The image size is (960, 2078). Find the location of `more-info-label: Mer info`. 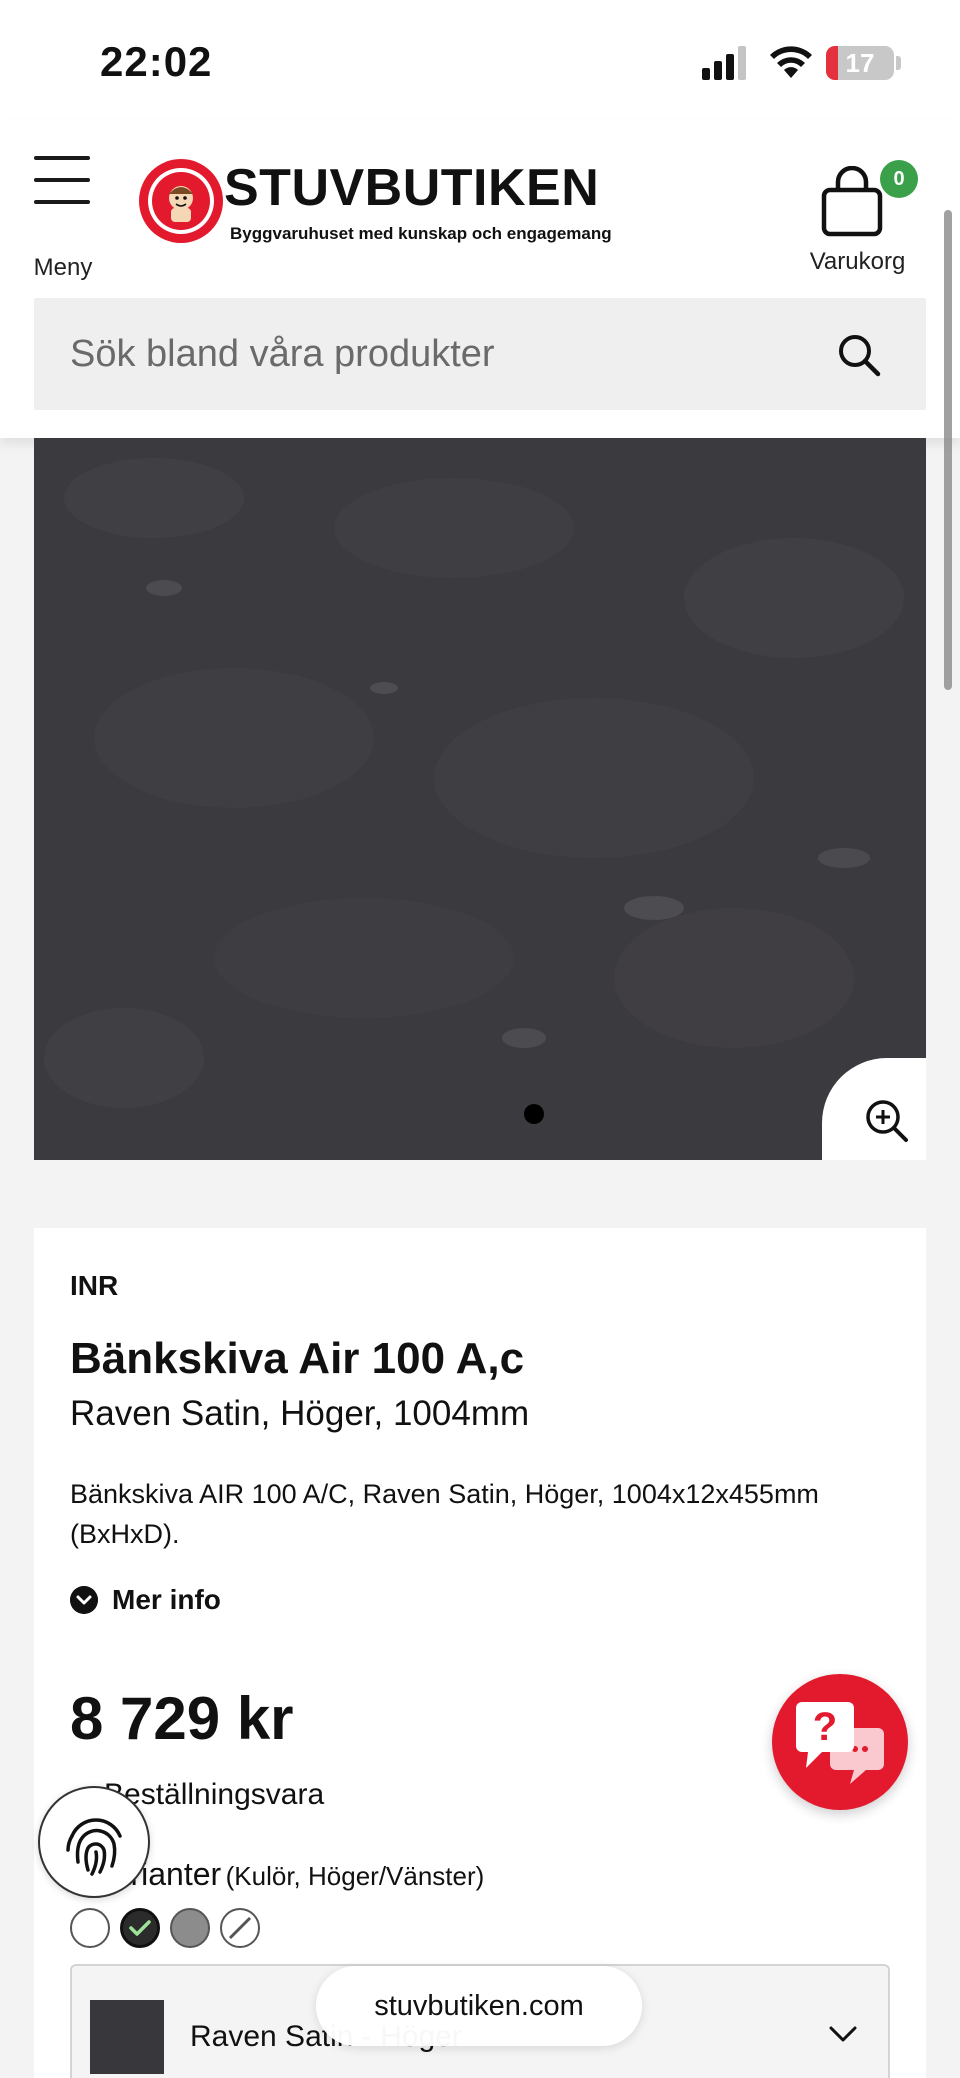

more-info-label: Mer info is located at coordinates (166, 1599).